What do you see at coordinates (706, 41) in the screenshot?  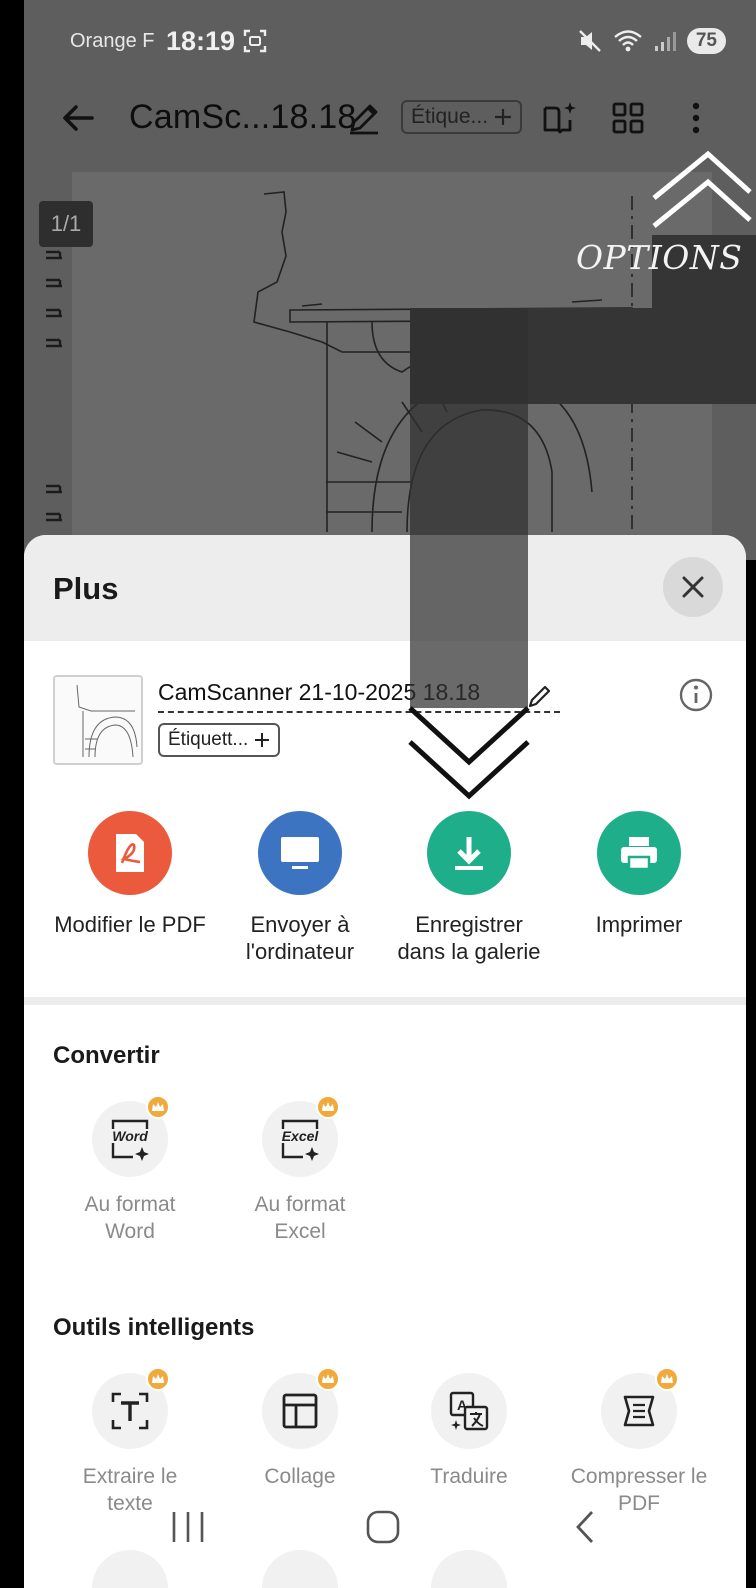 I see `battery-level: 75` at bounding box center [706, 41].